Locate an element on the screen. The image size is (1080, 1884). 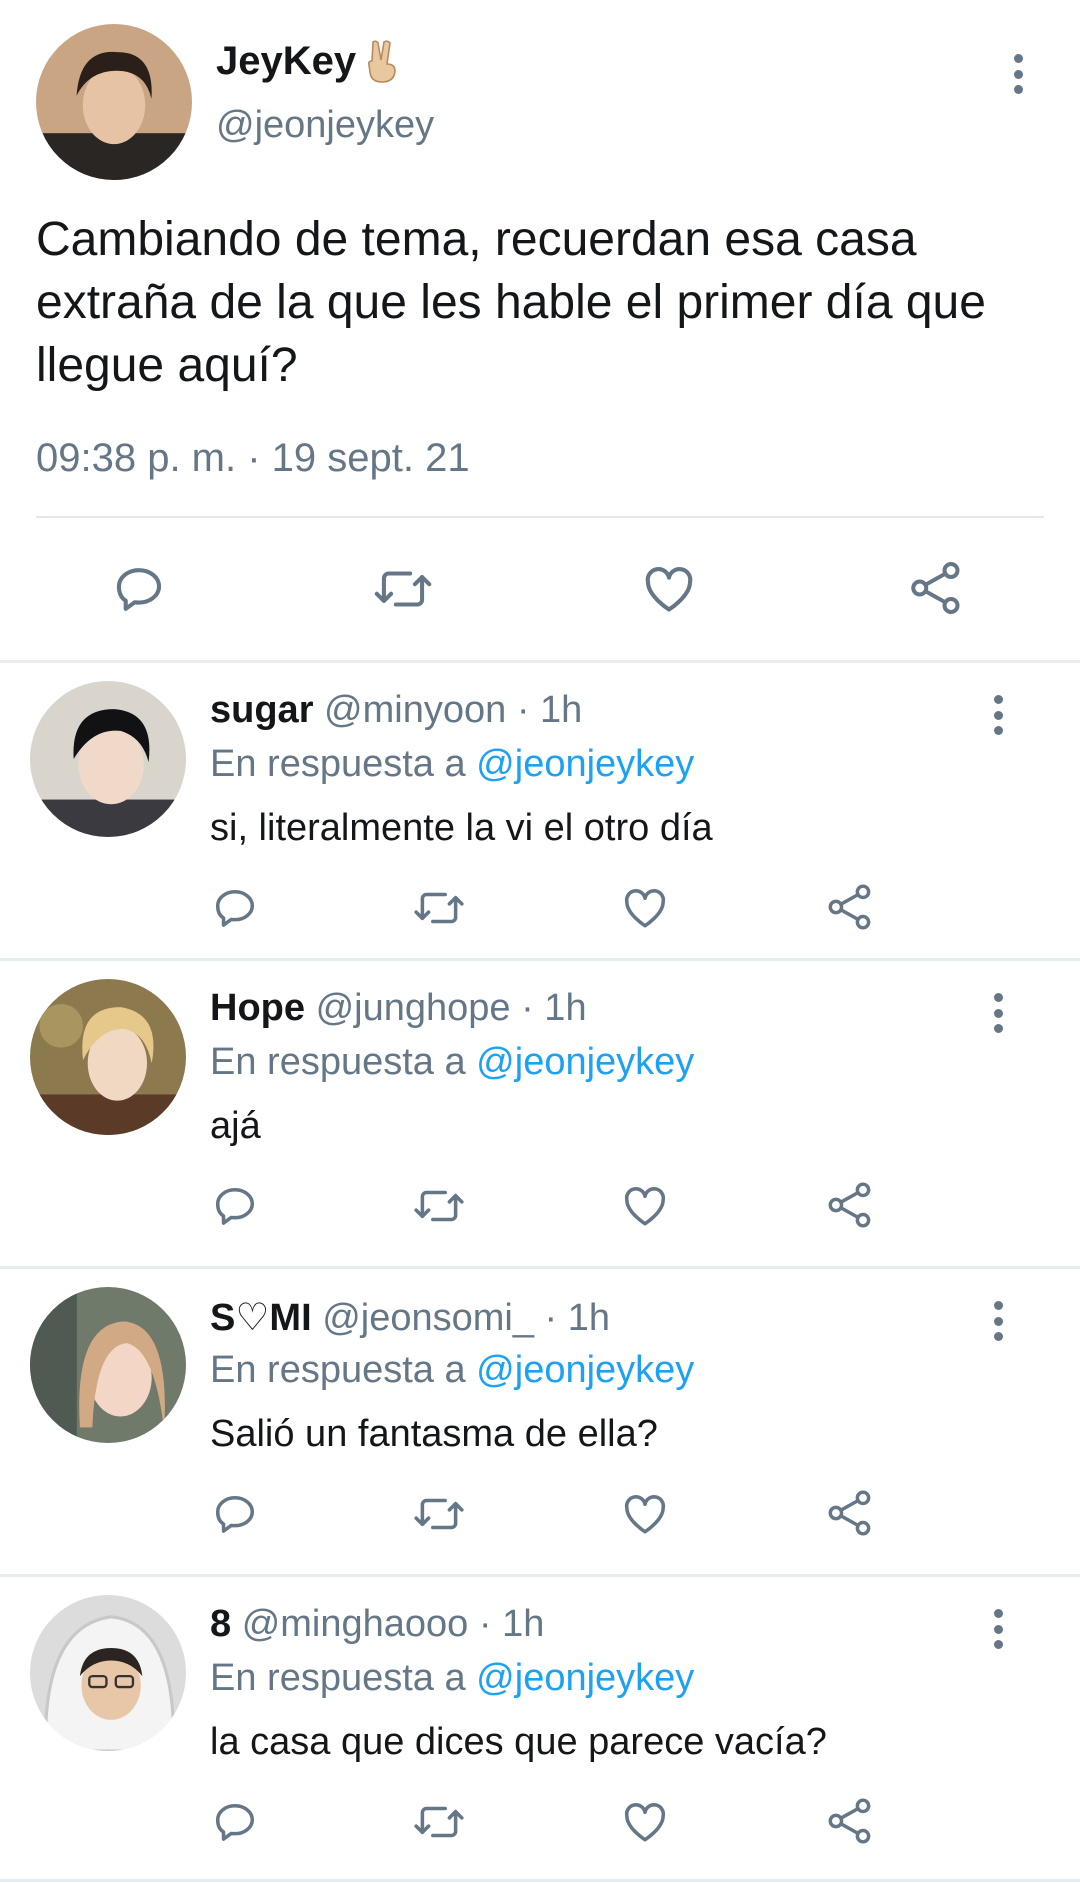
handle: @minyoon is located at coordinates (415, 710).